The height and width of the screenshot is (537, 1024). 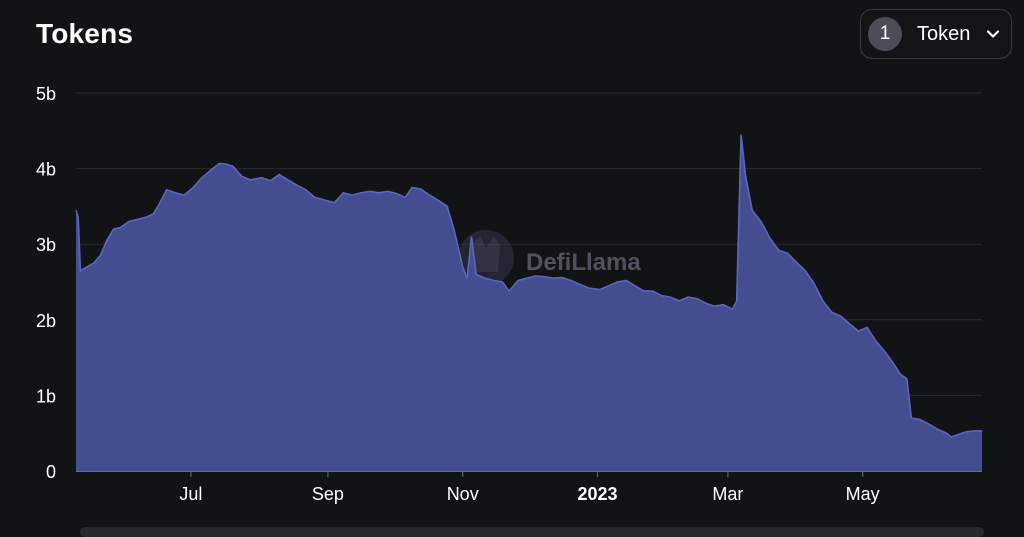 I want to click on y-tick-label: 5b, so click(x=46, y=94).